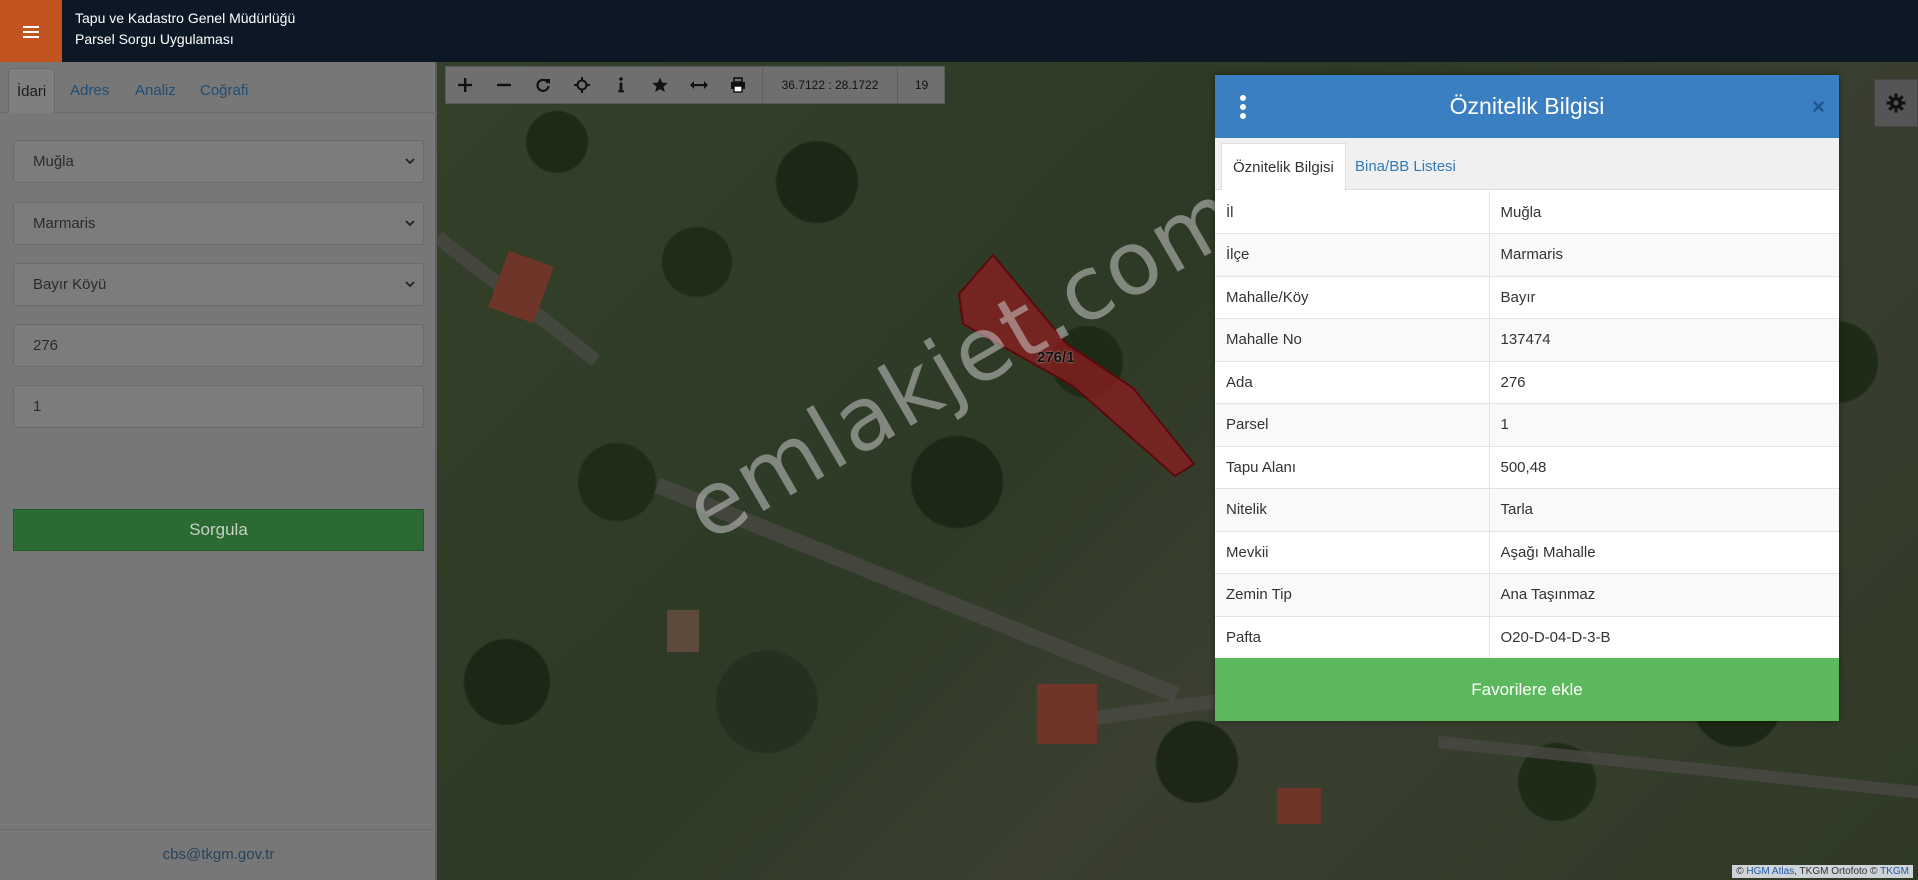 The height and width of the screenshot is (880, 1918). I want to click on hgm-atlas-link: HGM Atlas, so click(1770, 871).